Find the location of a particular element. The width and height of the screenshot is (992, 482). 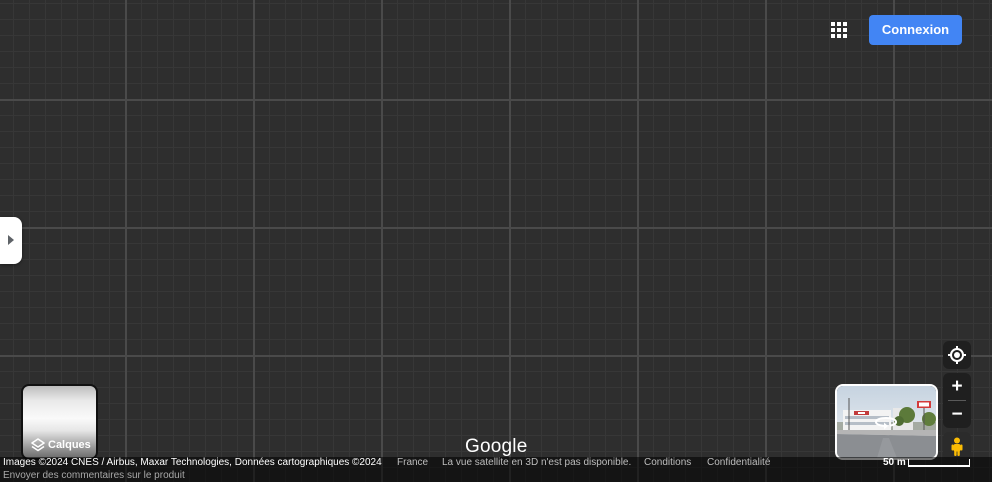

signin-button: Connexion is located at coordinates (915, 30).